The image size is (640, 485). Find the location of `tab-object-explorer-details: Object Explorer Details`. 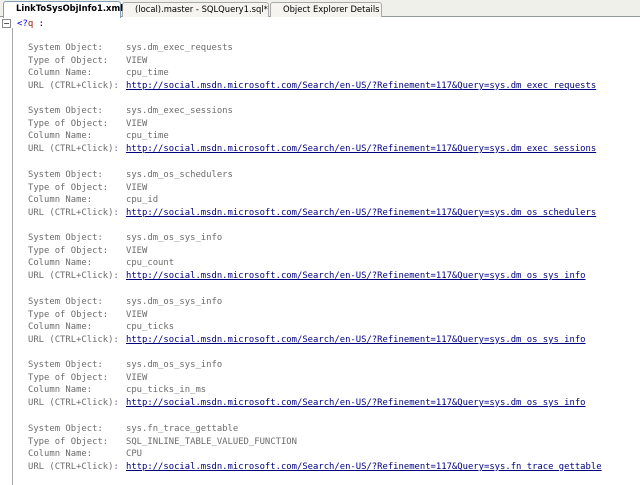

tab-object-explorer-details: Object Explorer Details is located at coordinates (326, 9).